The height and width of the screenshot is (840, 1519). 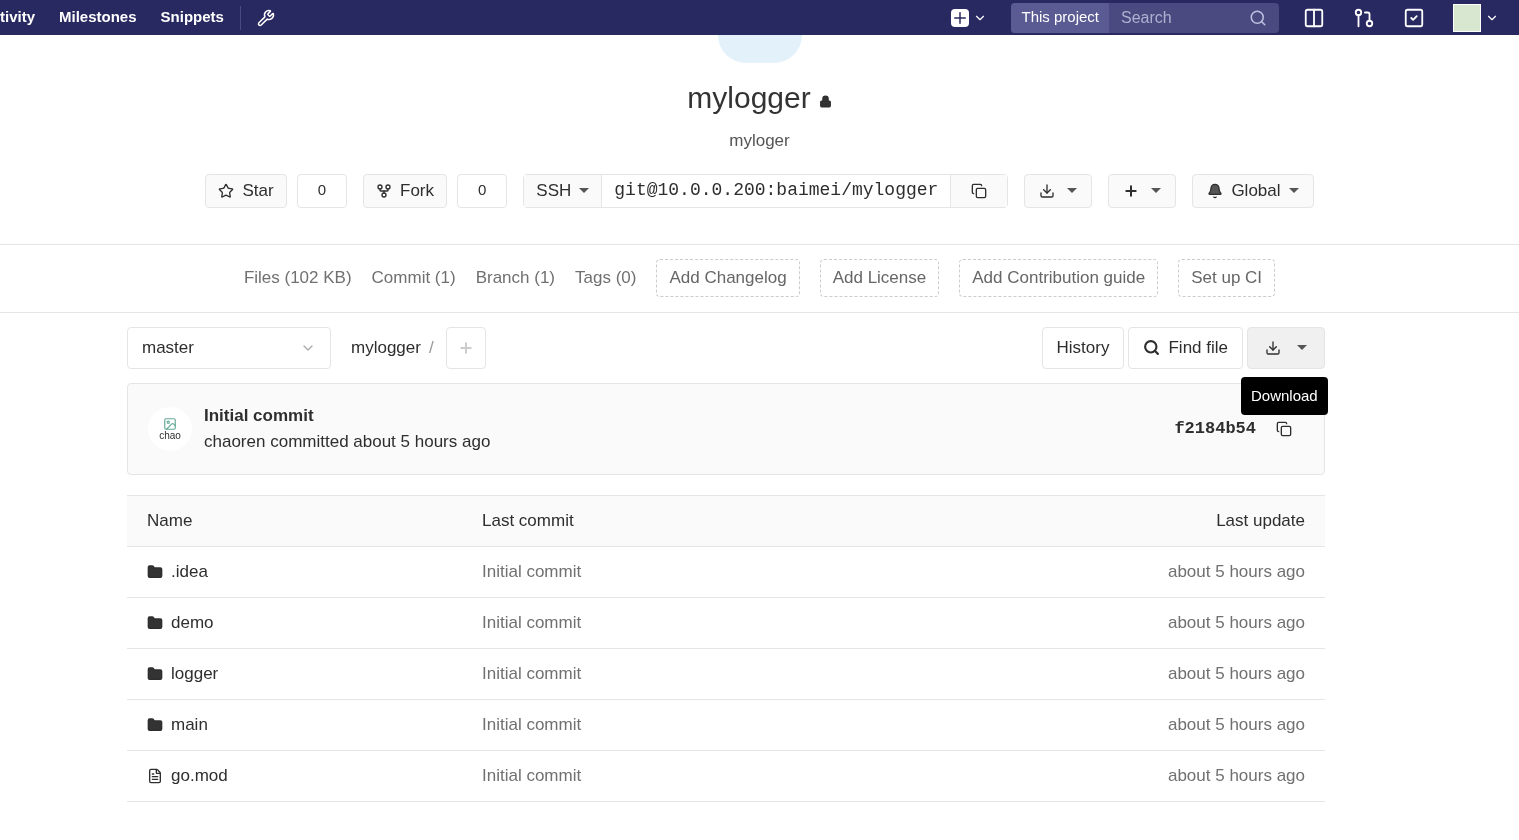 I want to click on column-header: Last update, so click(x=1260, y=520).